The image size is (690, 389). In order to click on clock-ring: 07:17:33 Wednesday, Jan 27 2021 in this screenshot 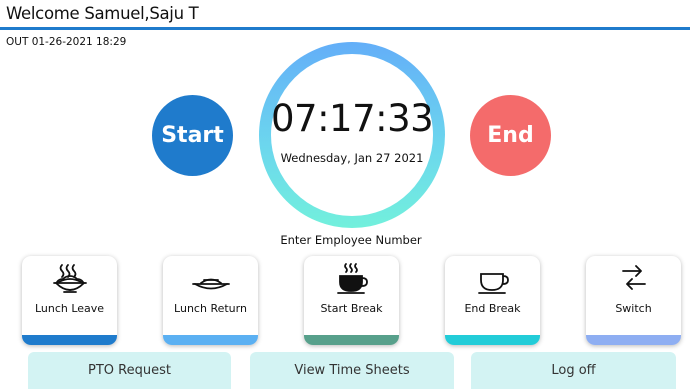, I will do `click(352, 135)`.